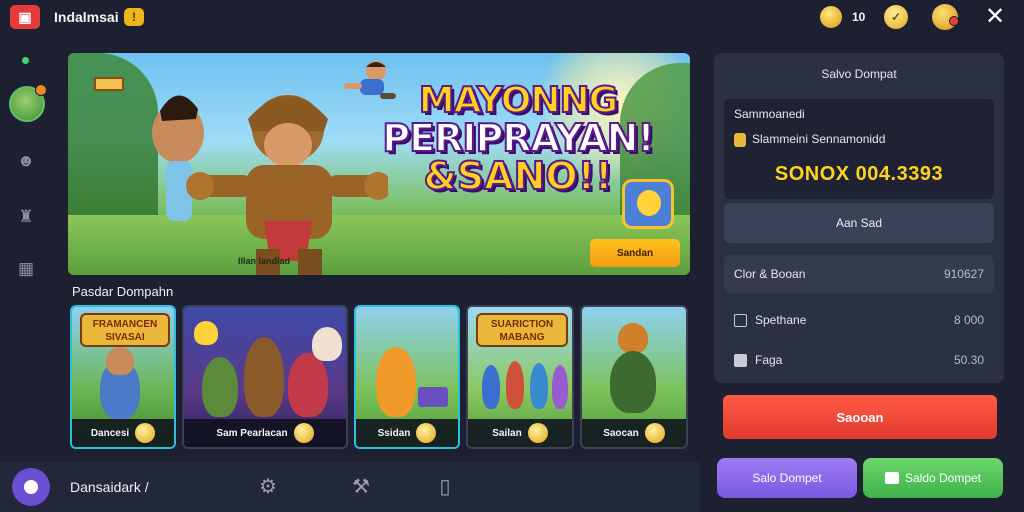  What do you see at coordinates (518, 100) in the screenshot?
I see `headline-line-1: MAYONNG` at bounding box center [518, 100].